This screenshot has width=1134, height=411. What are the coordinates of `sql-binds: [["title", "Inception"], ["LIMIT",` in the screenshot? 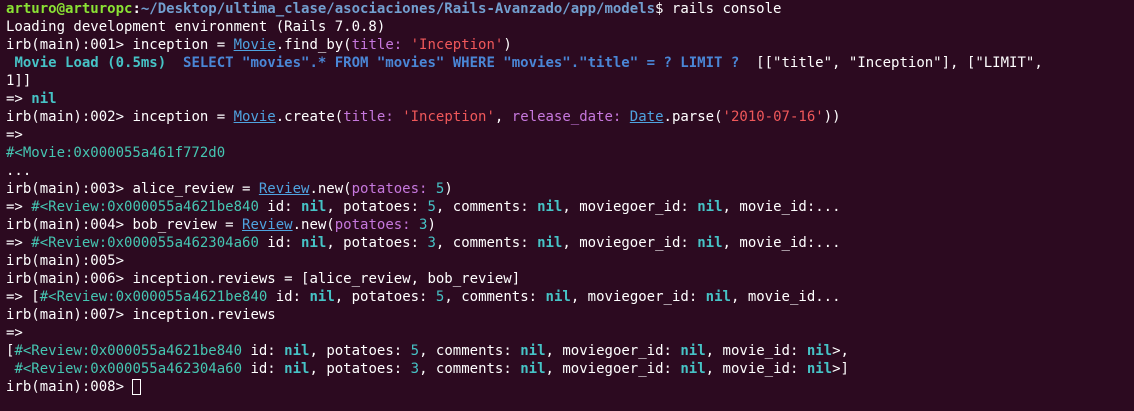 It's located at (891, 63).